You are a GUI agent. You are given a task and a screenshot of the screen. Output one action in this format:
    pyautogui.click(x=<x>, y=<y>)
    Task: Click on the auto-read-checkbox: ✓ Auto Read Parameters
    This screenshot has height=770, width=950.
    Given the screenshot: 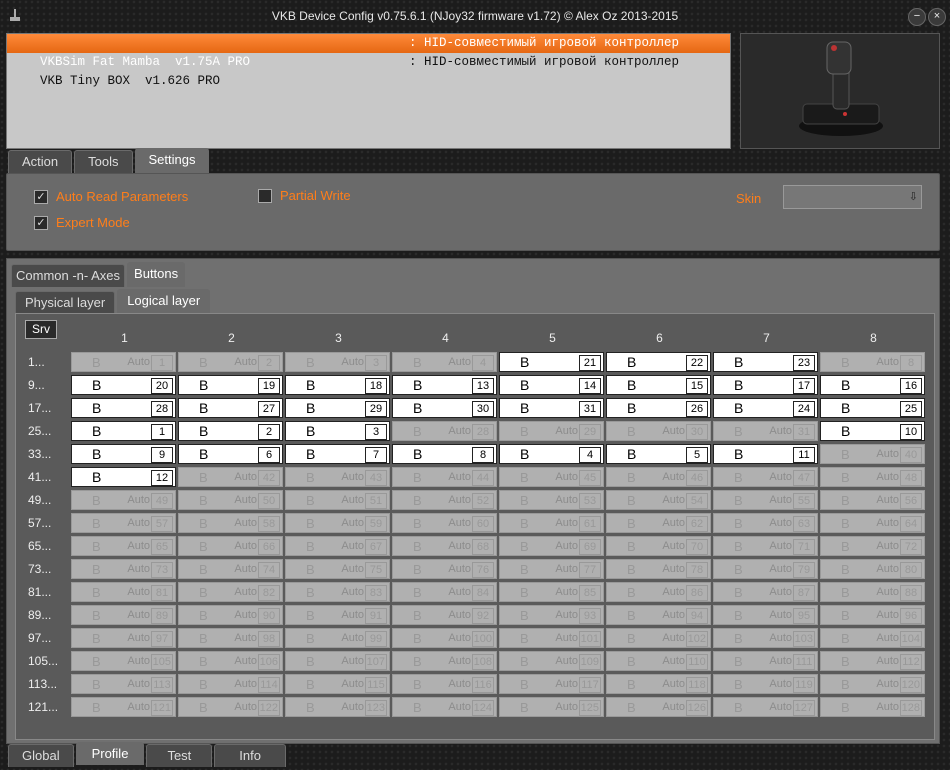 What is the action you would take?
    pyautogui.click(x=111, y=196)
    